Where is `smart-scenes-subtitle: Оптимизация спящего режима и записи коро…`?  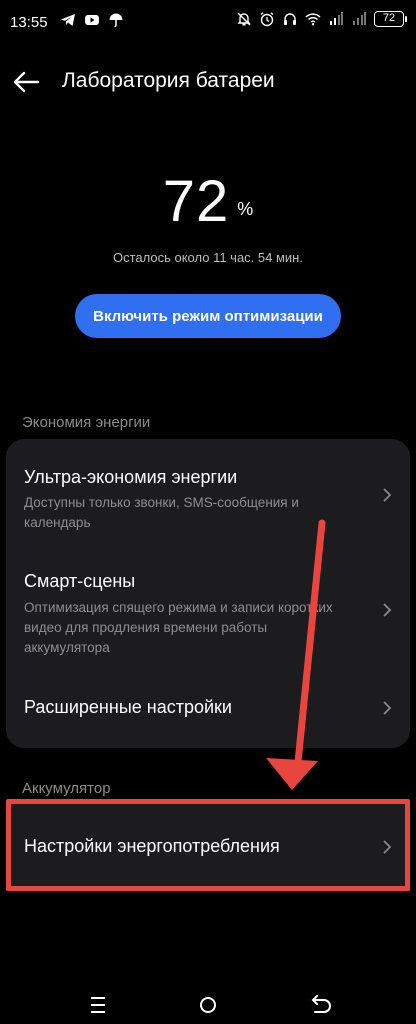
smart-scenes-subtitle: Оптимизация спящего режима и записи коро… is located at coordinates (178, 627).